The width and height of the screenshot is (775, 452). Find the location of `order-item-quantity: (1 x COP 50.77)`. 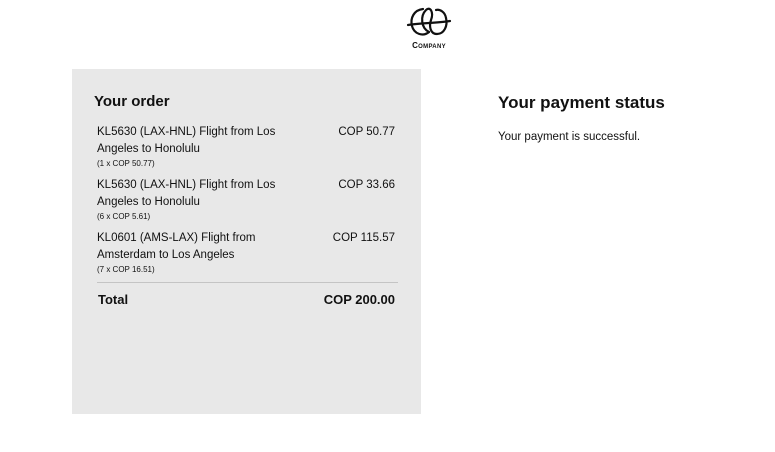

order-item-quantity: (1 x COP 50.77) is located at coordinates (126, 163).